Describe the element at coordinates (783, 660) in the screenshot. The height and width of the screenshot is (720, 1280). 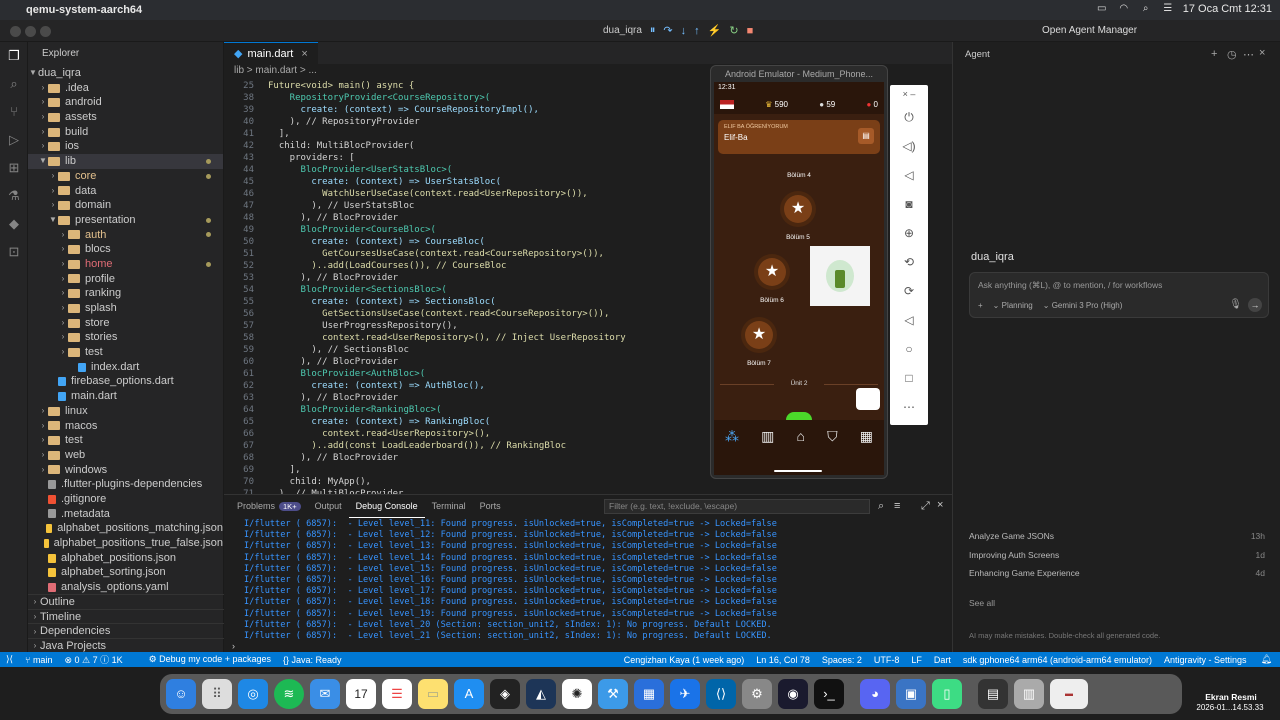
I see `cursor-position: Ln 16, Col 78` at that location.